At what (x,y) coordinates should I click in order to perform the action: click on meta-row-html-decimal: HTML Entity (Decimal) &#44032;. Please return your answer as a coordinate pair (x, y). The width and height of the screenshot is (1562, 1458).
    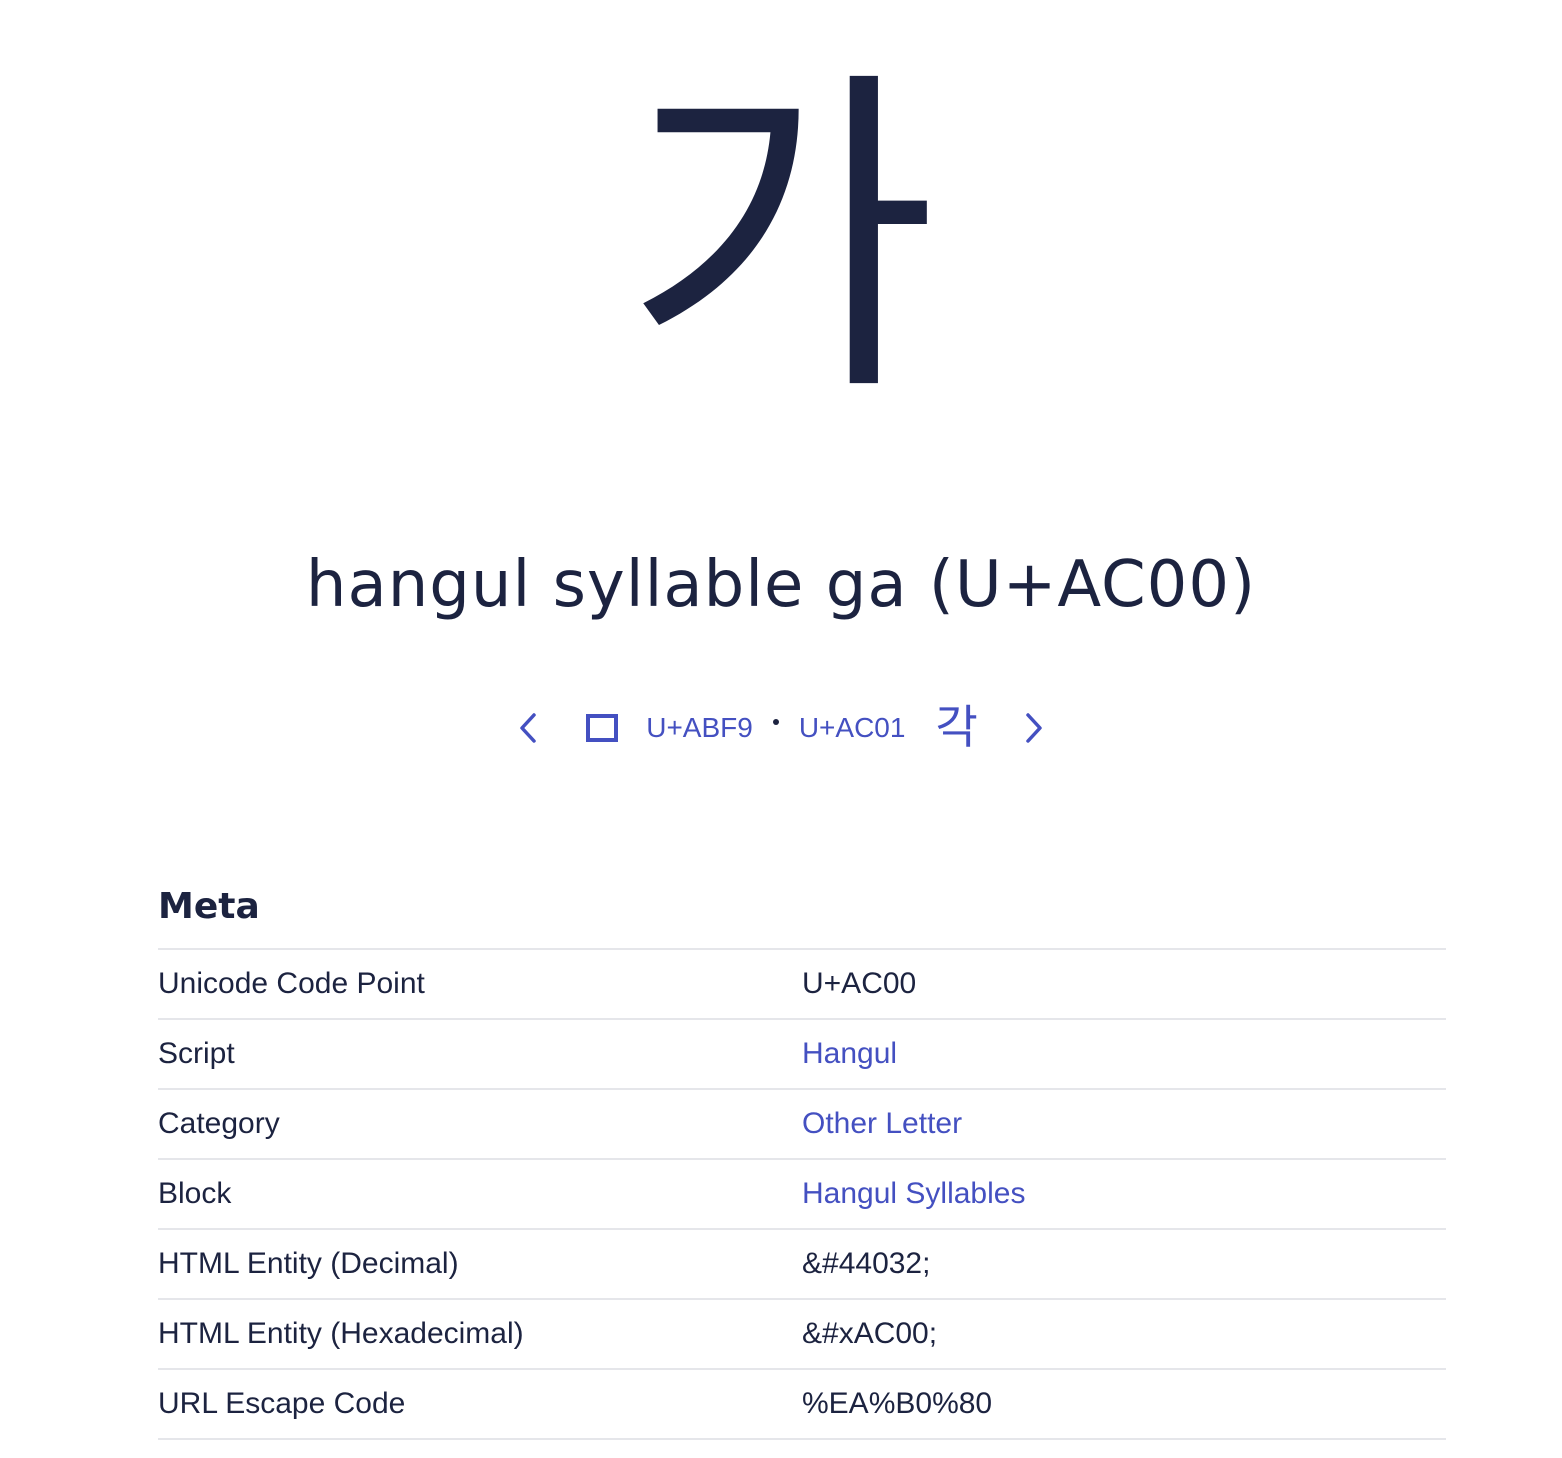
    Looking at the image, I should click on (802, 1265).